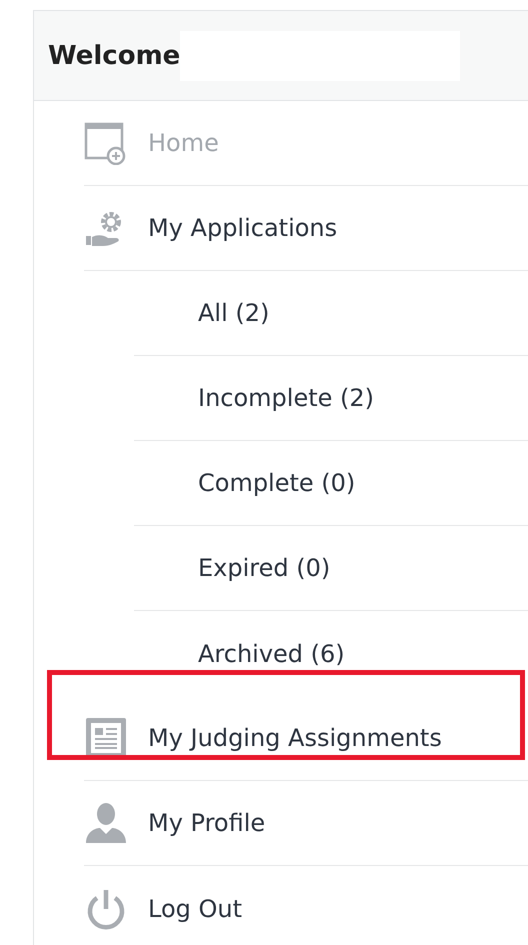 This screenshot has width=528, height=945. What do you see at coordinates (106, 143) in the screenshot?
I see `calendar-plus-icon` at bounding box center [106, 143].